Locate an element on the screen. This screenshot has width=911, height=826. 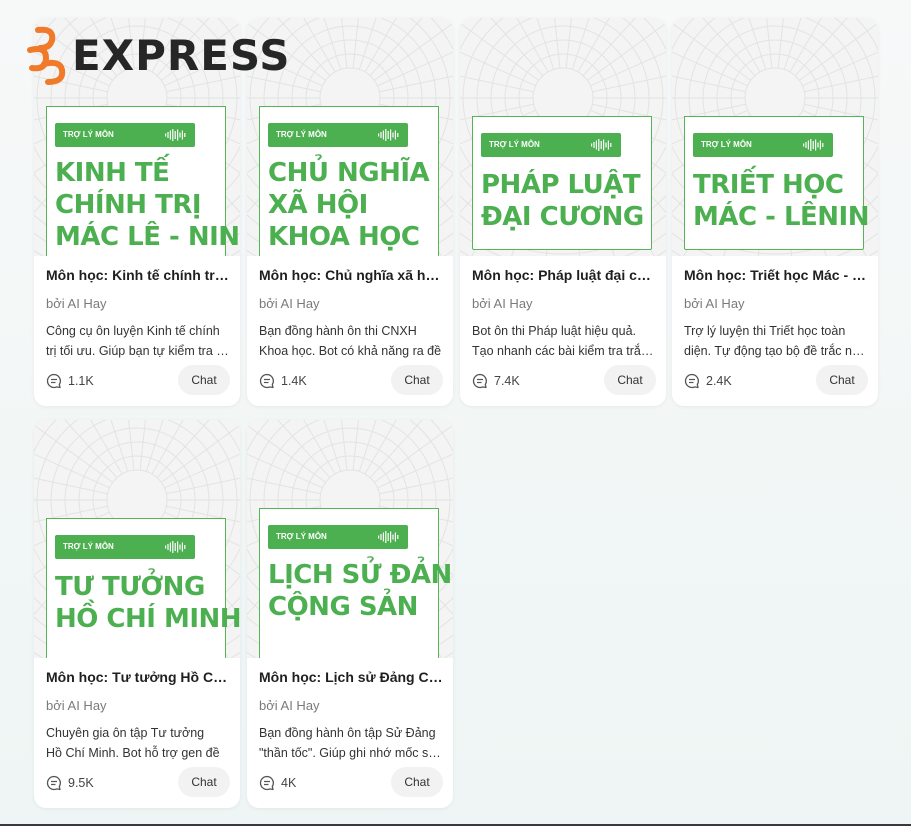
logo-text: EXPRESS is located at coordinates (181, 55).